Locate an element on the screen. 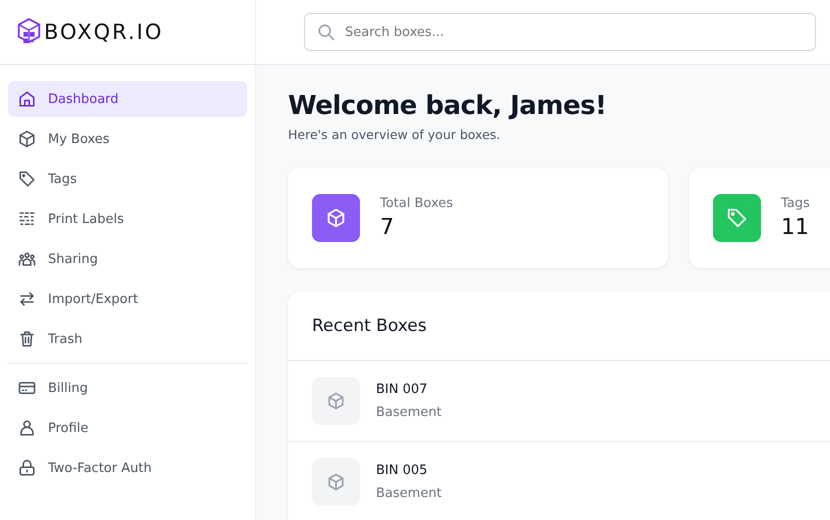 This screenshot has height=520, width=830. box-name: BIN 005 is located at coordinates (402, 470).